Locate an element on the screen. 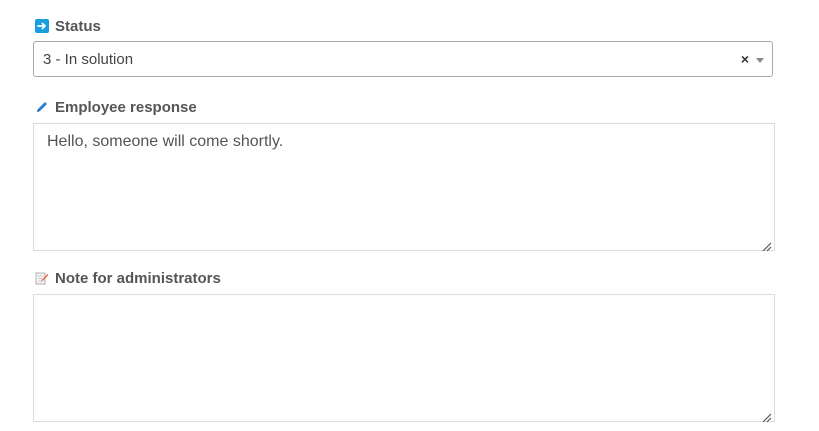  note-edit-icon is located at coordinates (42, 278).